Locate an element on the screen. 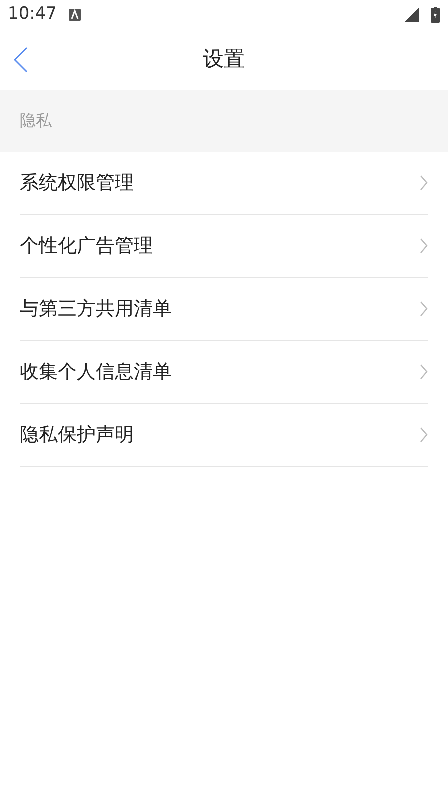 The image size is (448, 798). settings-row: 隐私保护声明 is located at coordinates (224, 435).